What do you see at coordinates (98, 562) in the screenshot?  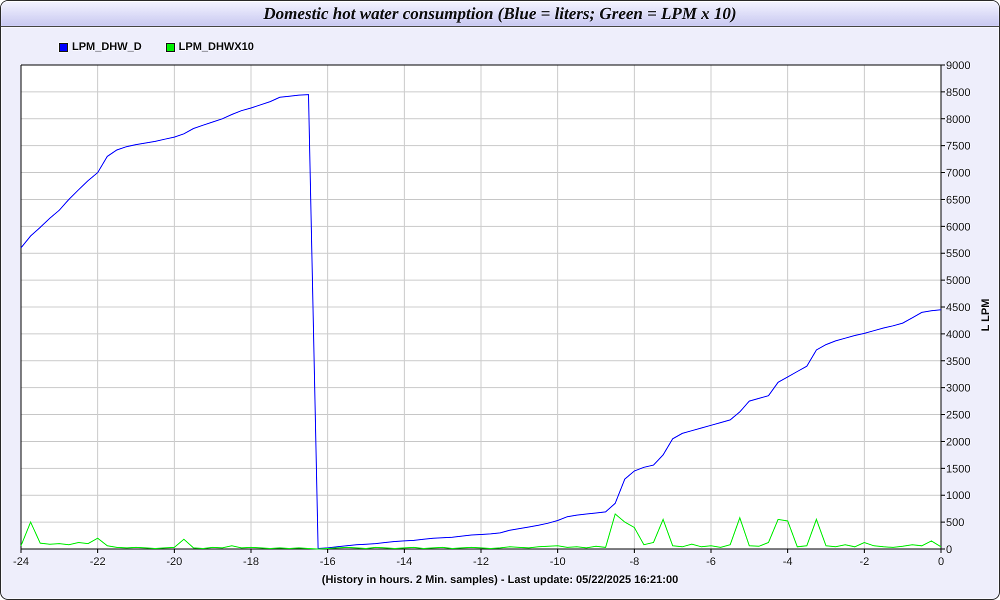 I see `x-tick-label: -22` at bounding box center [98, 562].